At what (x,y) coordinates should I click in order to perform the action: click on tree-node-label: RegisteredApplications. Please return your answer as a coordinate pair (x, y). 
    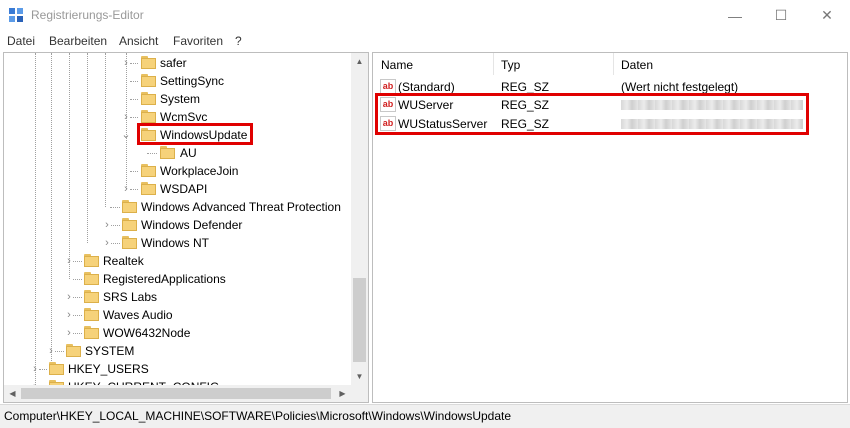
    Looking at the image, I should click on (164, 279).